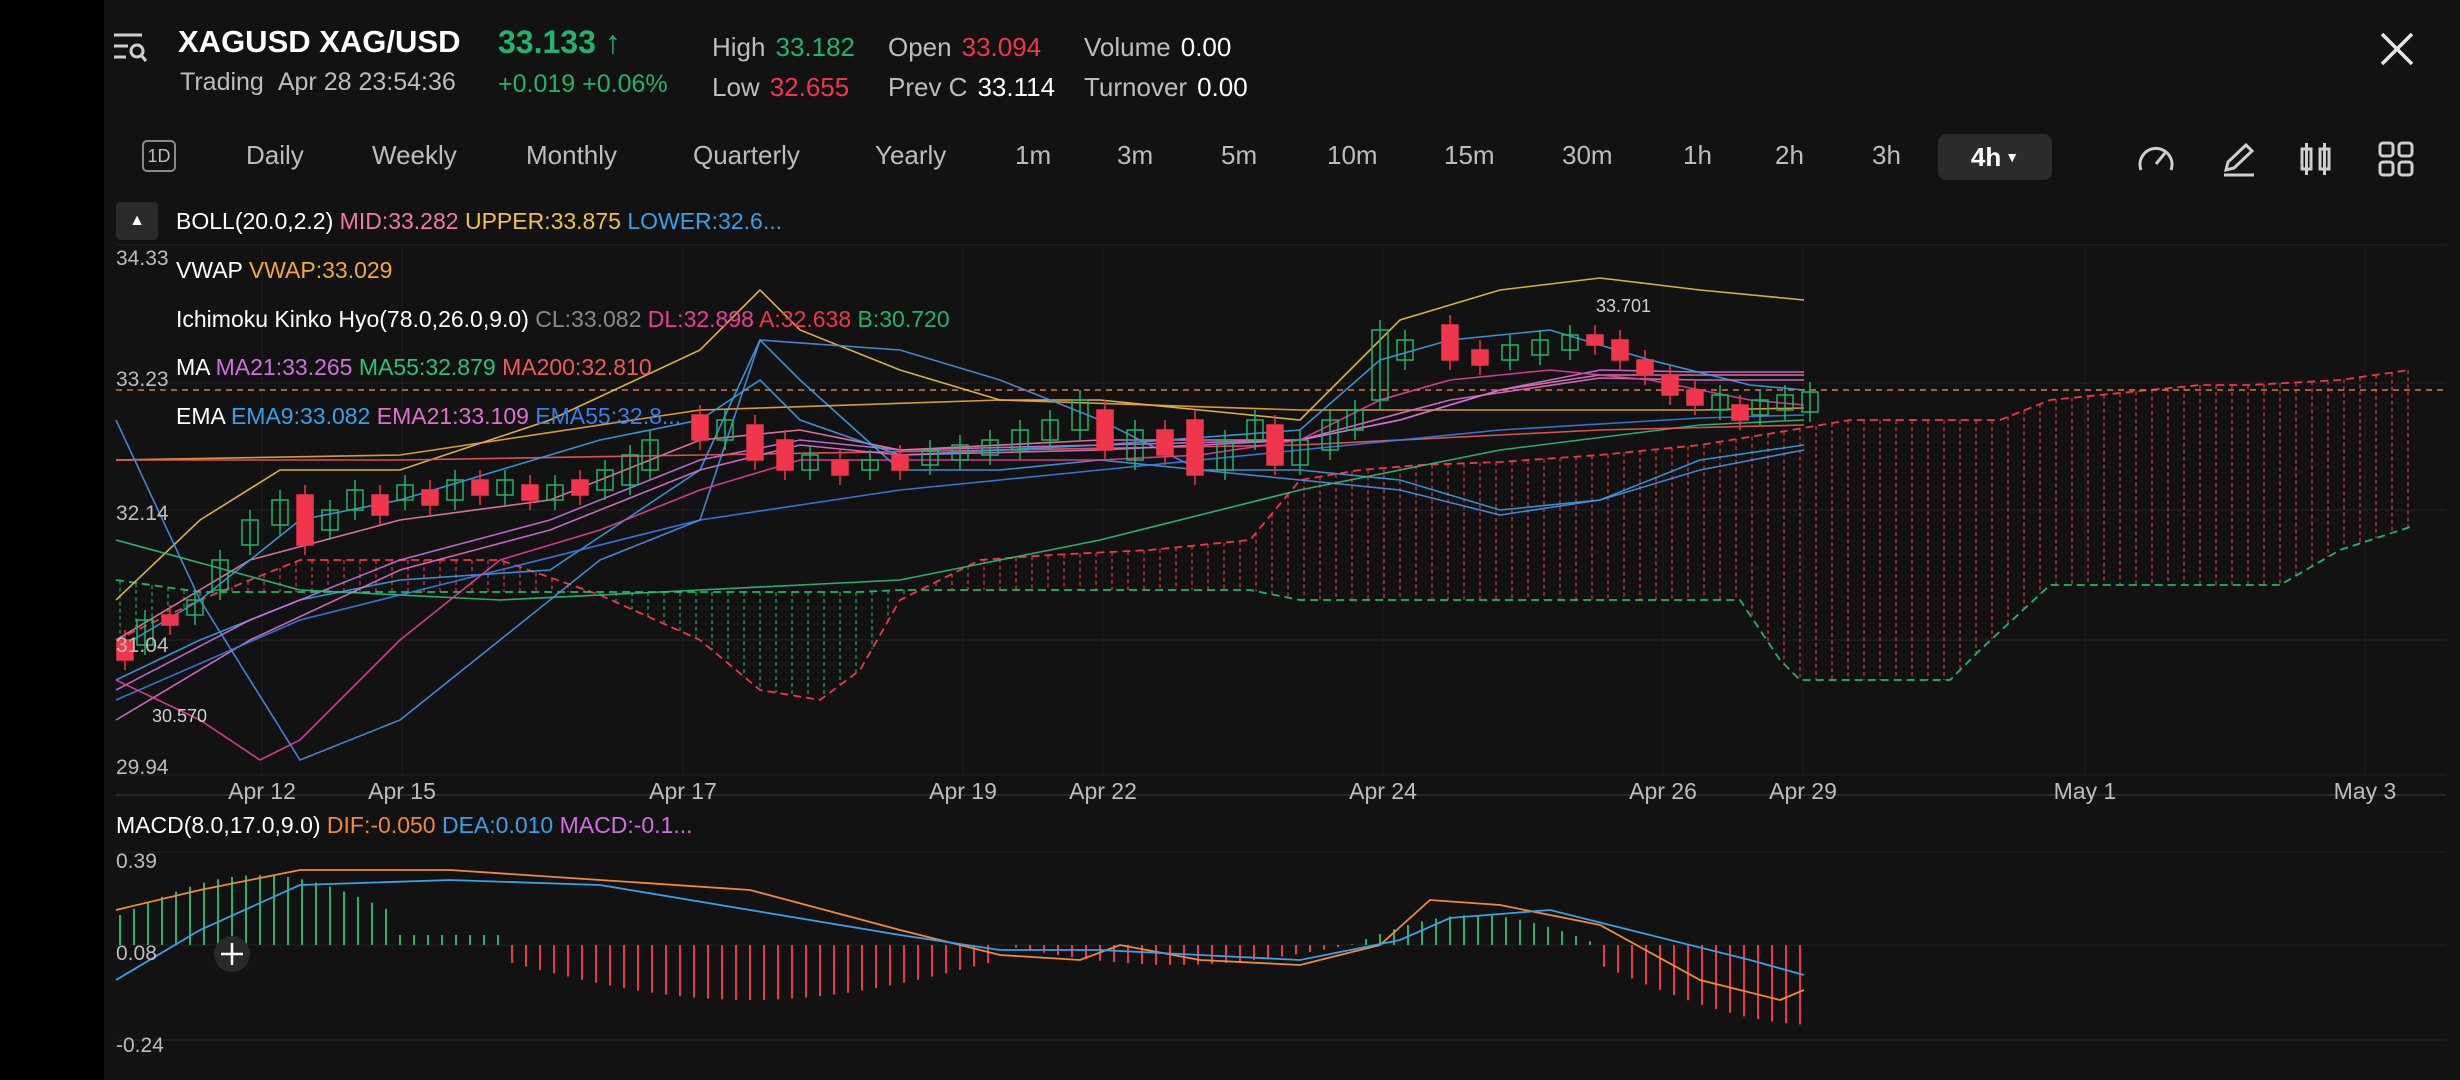 The height and width of the screenshot is (1080, 2460). Describe the element at coordinates (142, 379) in the screenshot. I see `y-tick-label: 33.23` at that location.